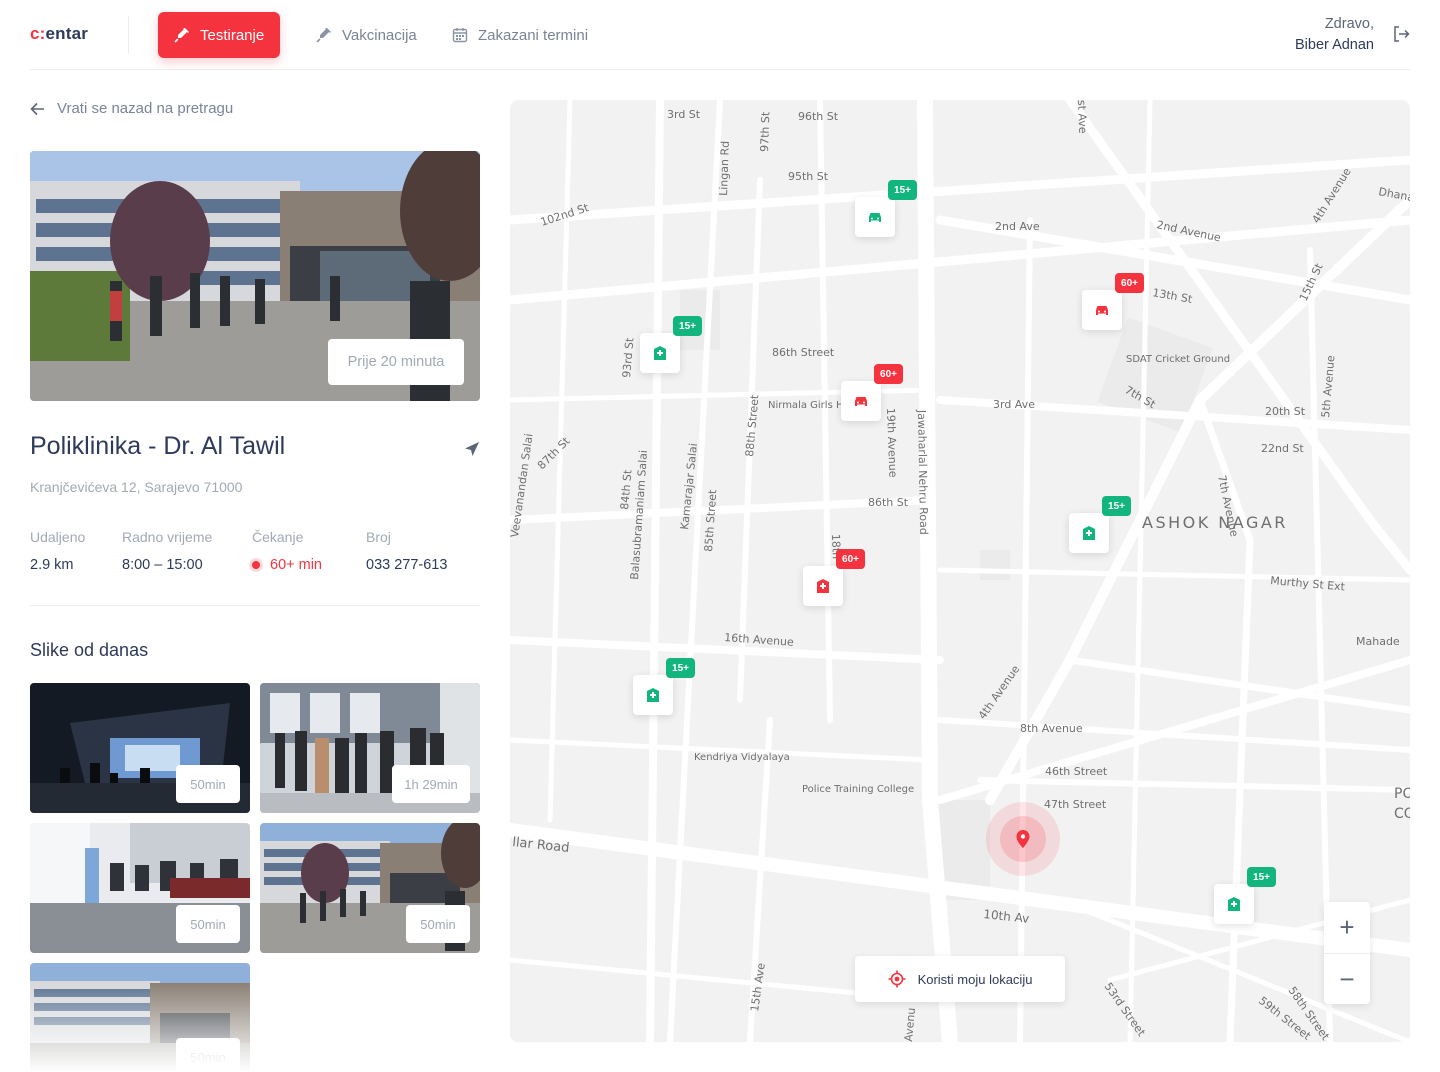 The image size is (1440, 1072). I want to click on zoom-out-button: −, so click(1347, 978).